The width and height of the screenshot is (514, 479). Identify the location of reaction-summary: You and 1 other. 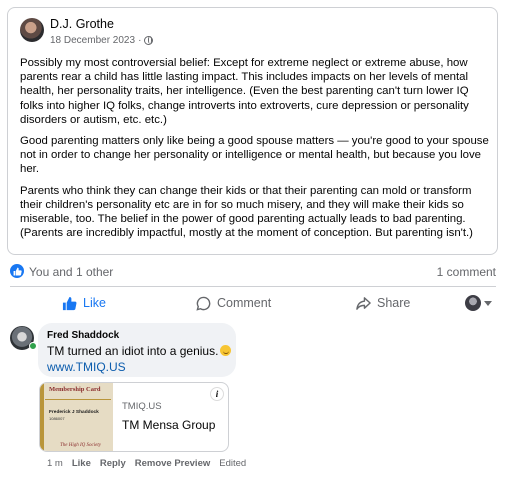
(71, 272).